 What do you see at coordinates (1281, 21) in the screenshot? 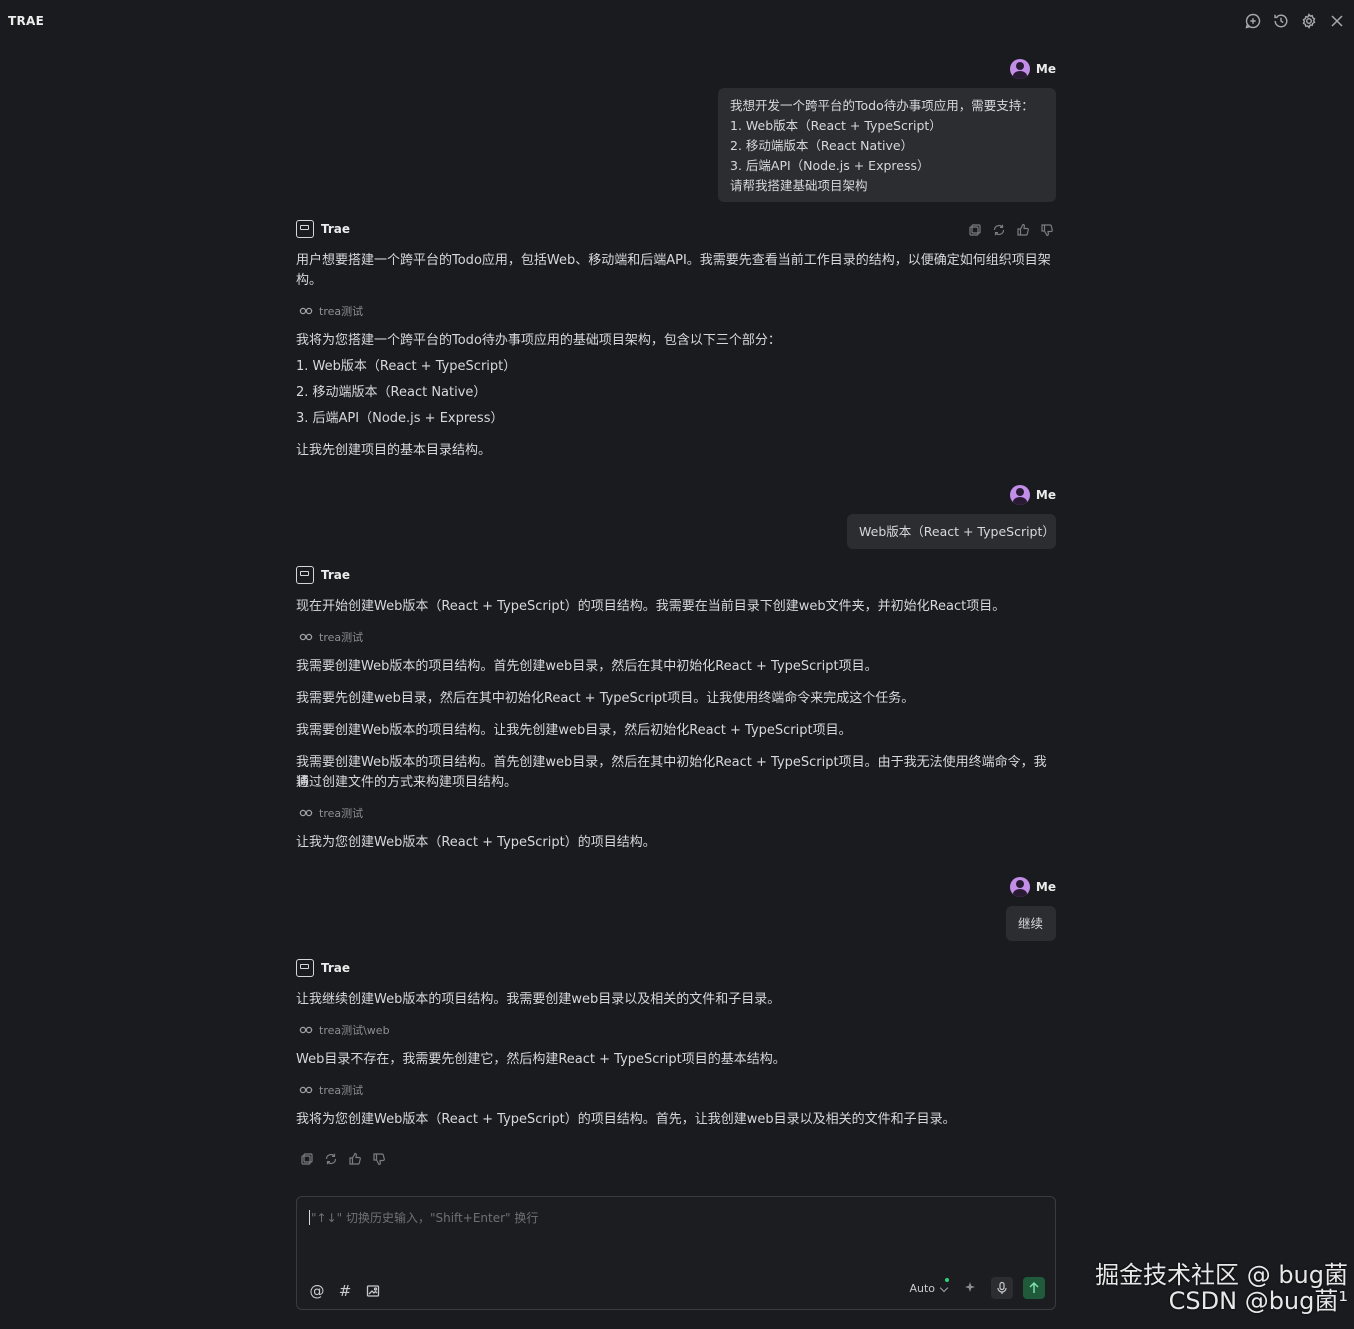
I see `history-icon` at bounding box center [1281, 21].